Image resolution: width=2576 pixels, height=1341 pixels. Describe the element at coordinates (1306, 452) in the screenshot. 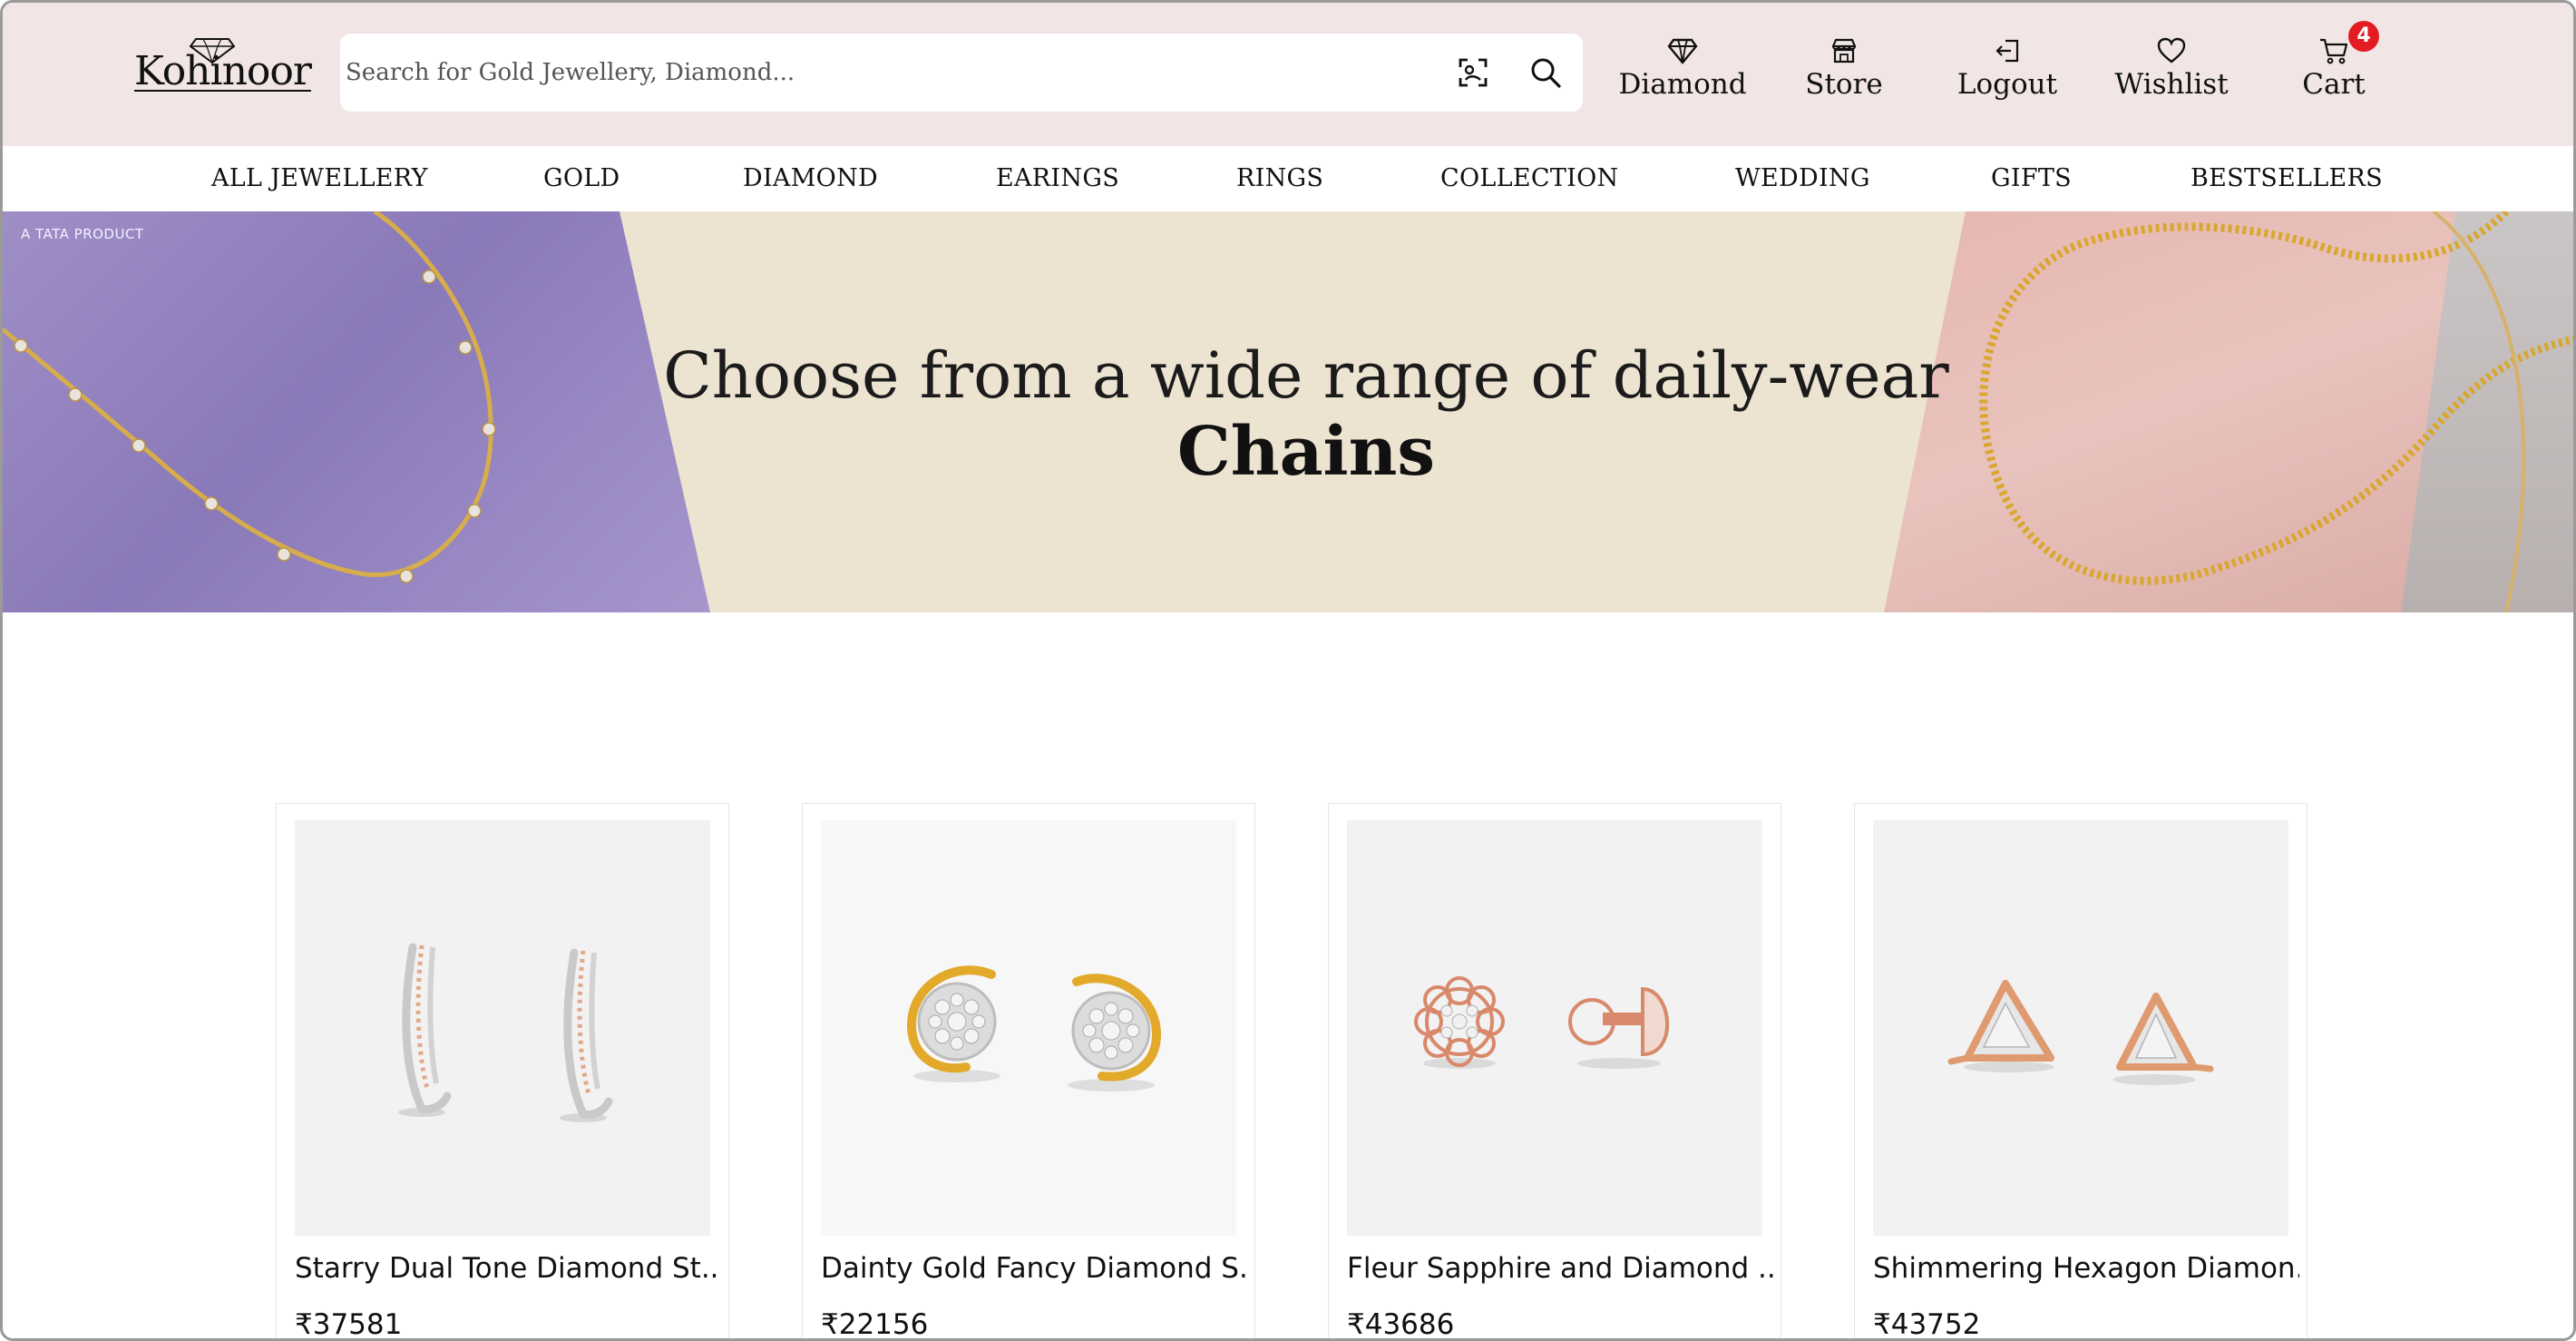

I see `banner-subheadline: Chains` at that location.